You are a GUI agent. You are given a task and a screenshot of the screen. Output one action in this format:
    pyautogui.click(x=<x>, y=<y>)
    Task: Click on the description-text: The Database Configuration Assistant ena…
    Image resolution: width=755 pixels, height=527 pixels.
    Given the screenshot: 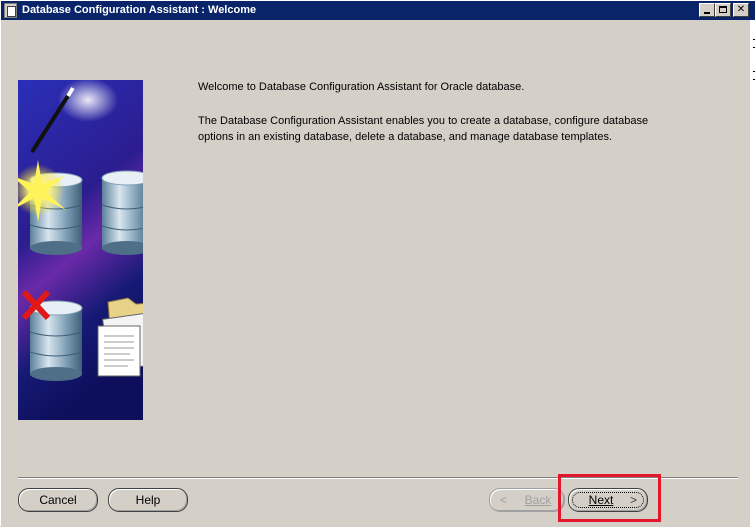 What is the action you would take?
    pyautogui.click(x=458, y=129)
    